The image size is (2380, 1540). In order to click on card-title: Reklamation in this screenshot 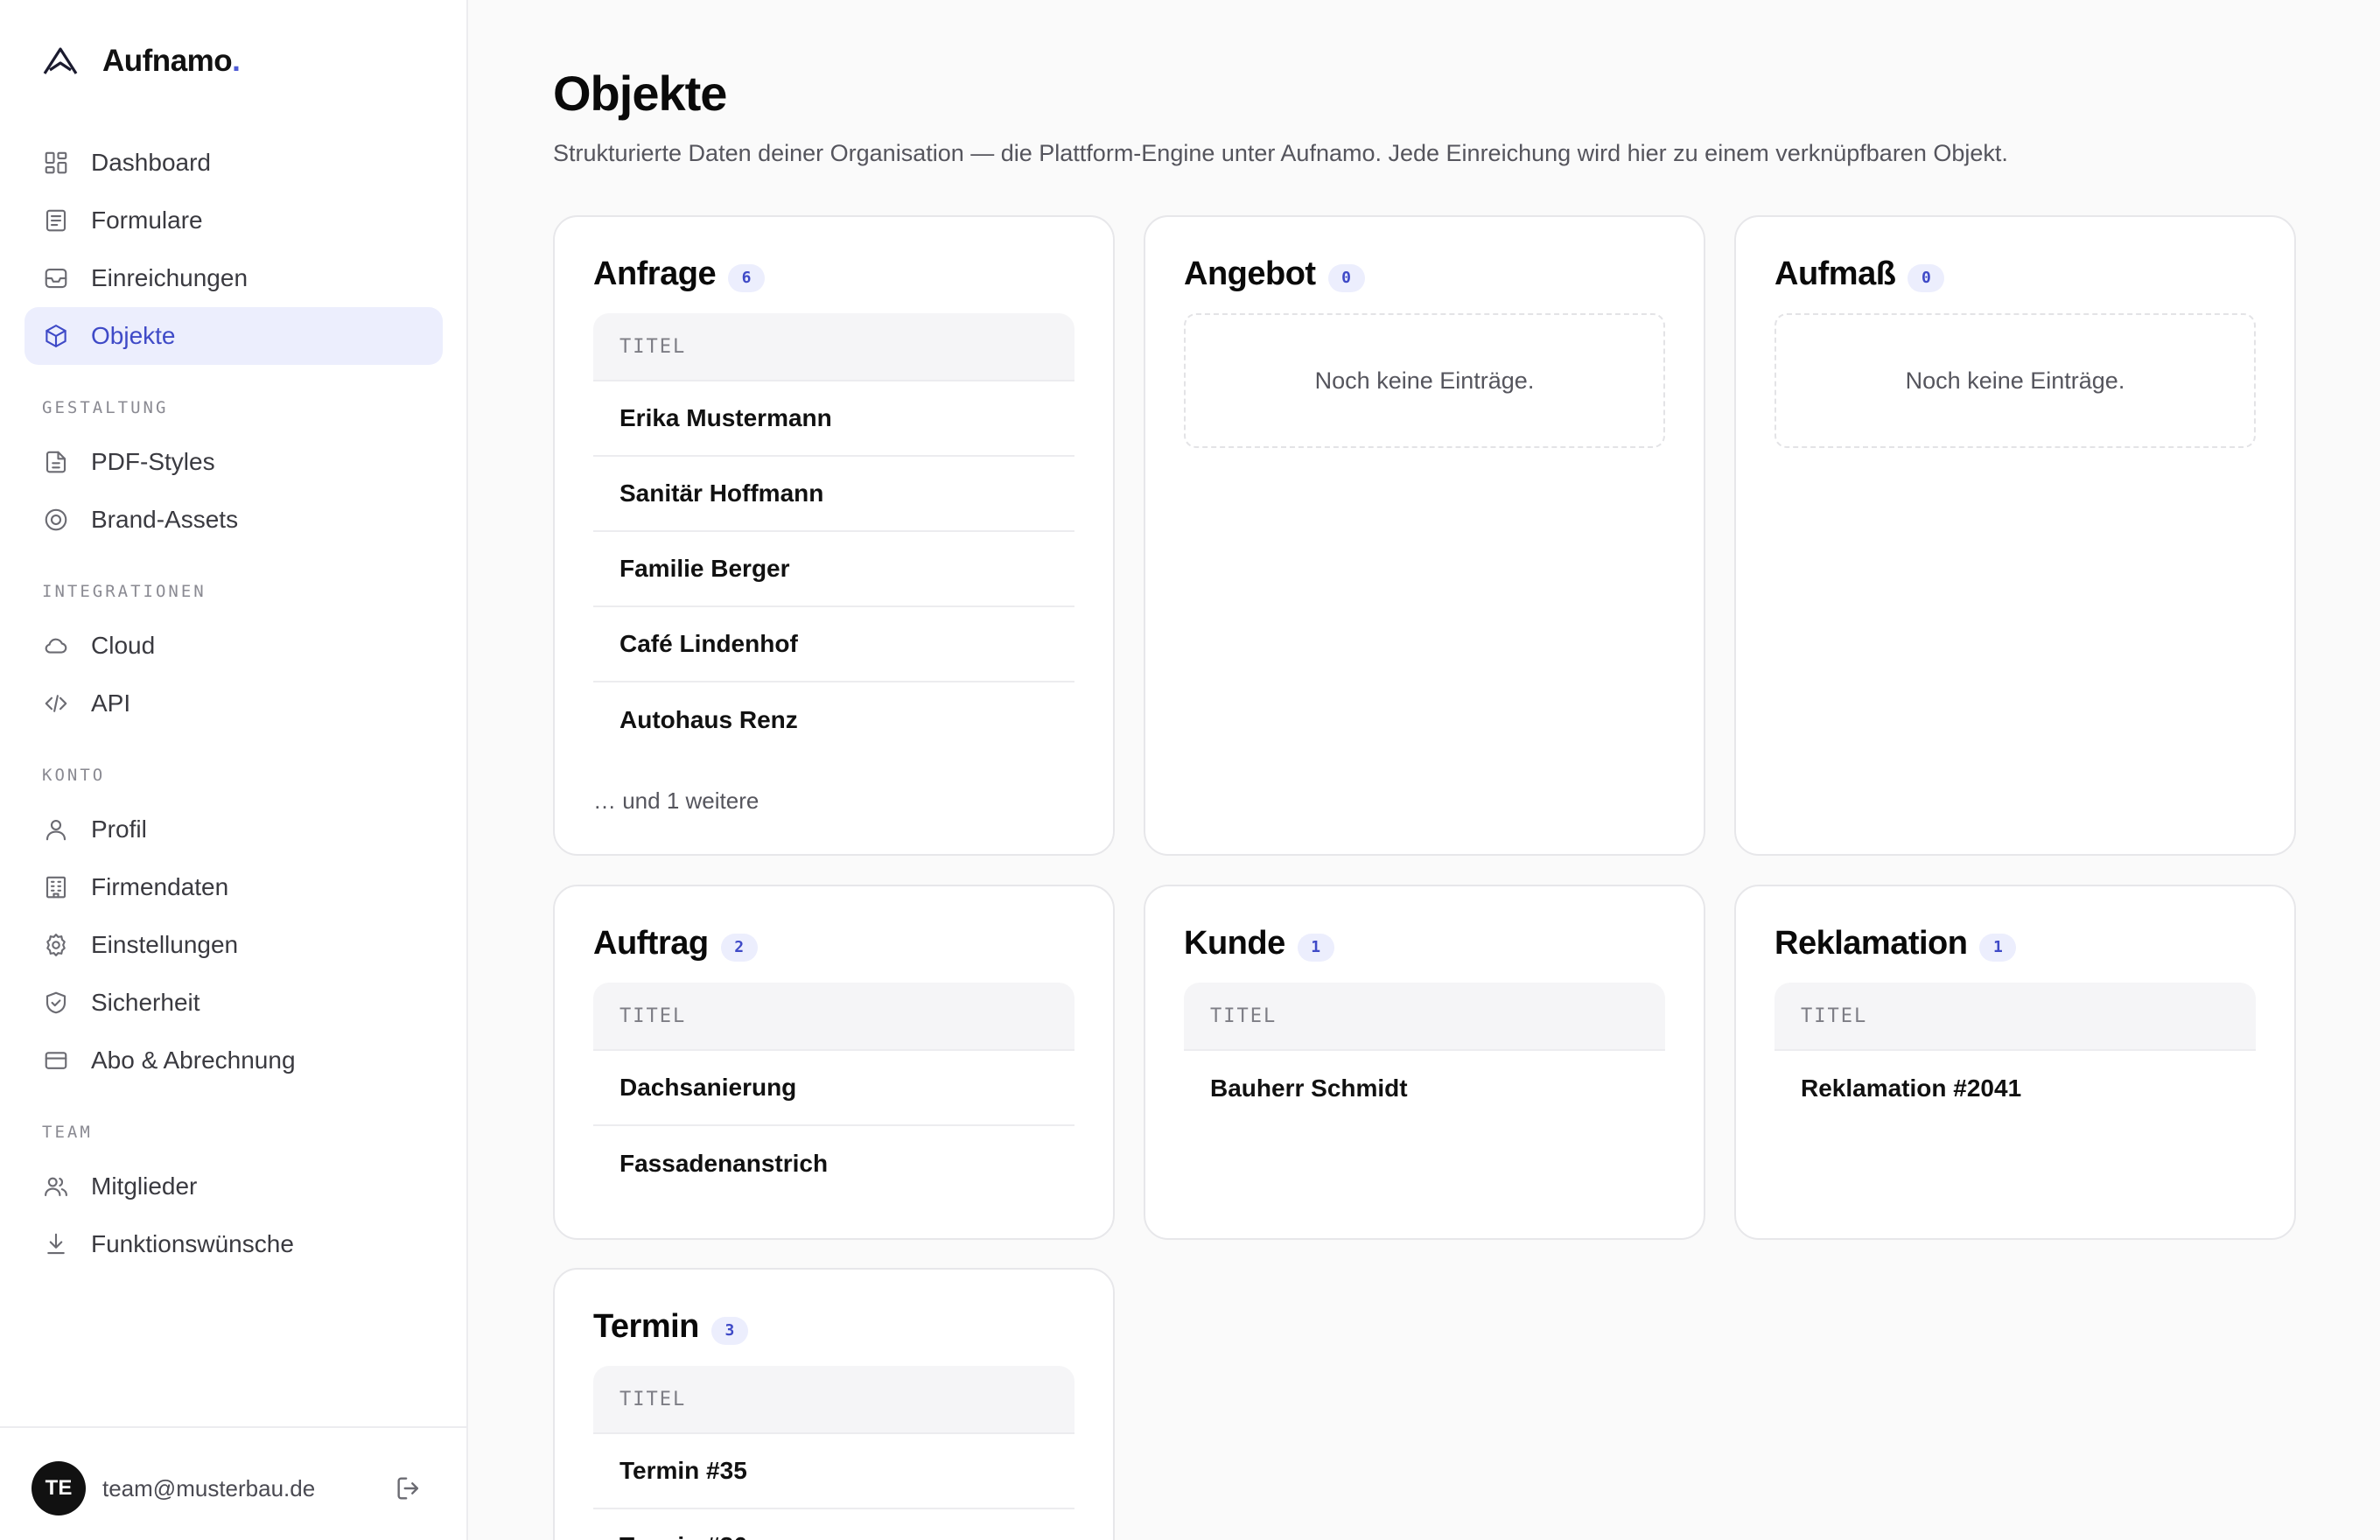, I will do `click(1871, 943)`.